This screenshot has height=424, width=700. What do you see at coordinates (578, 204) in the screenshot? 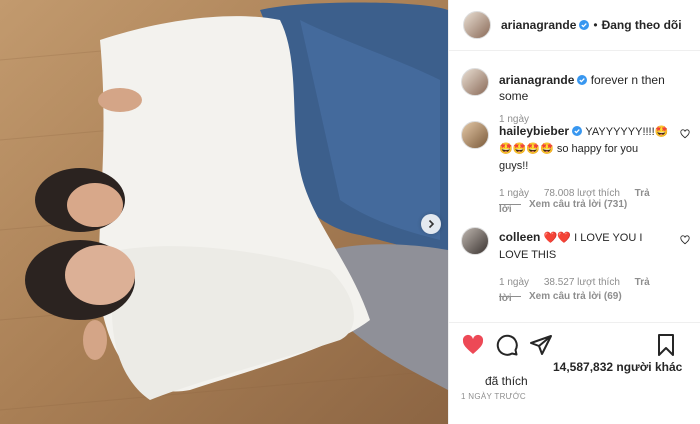
I see `view-replies-label: Xem câu trả lời (731)` at bounding box center [578, 204].